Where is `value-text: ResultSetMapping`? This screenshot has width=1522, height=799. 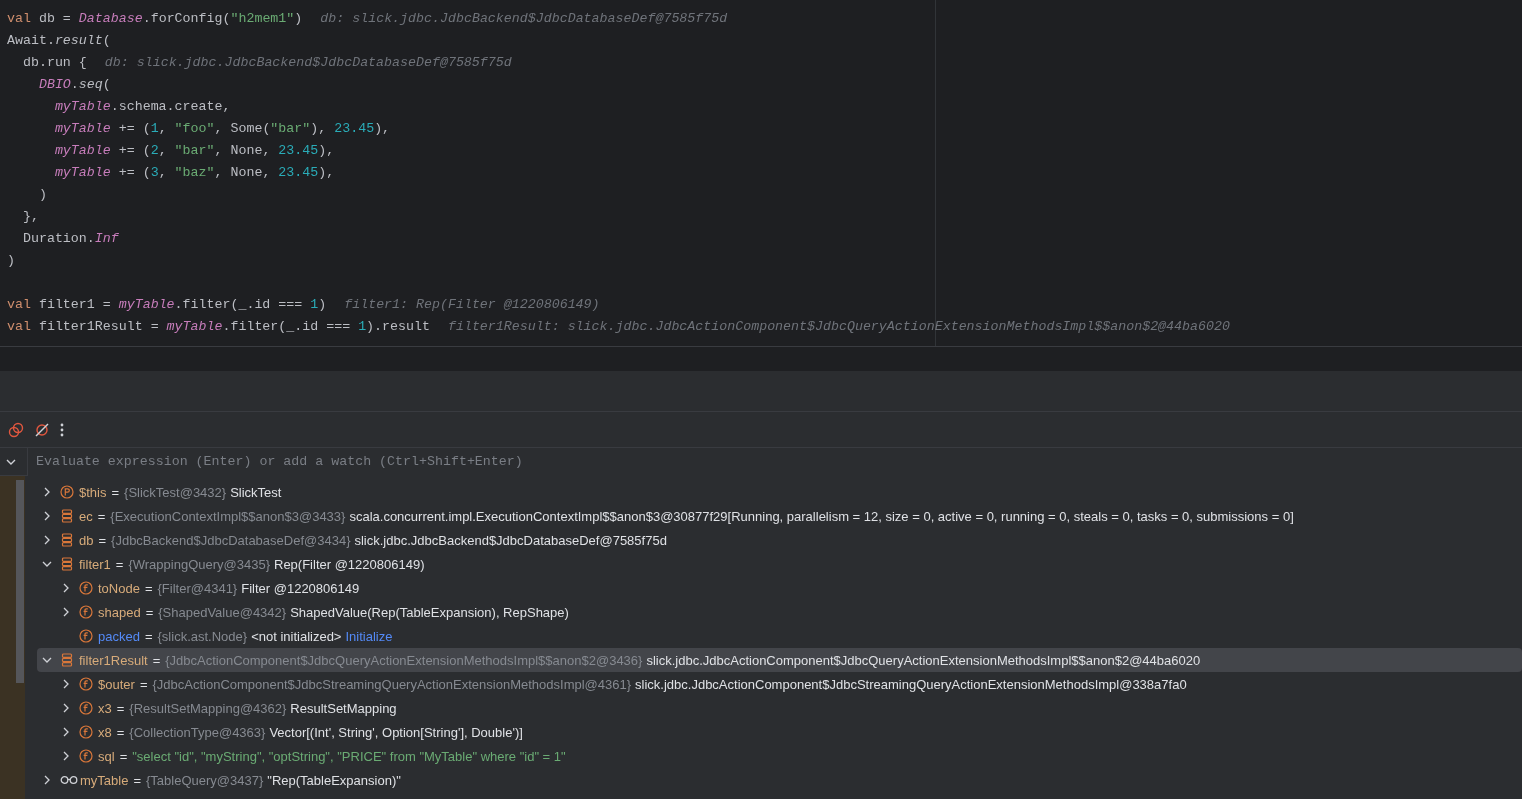
value-text: ResultSetMapping is located at coordinates (343, 708).